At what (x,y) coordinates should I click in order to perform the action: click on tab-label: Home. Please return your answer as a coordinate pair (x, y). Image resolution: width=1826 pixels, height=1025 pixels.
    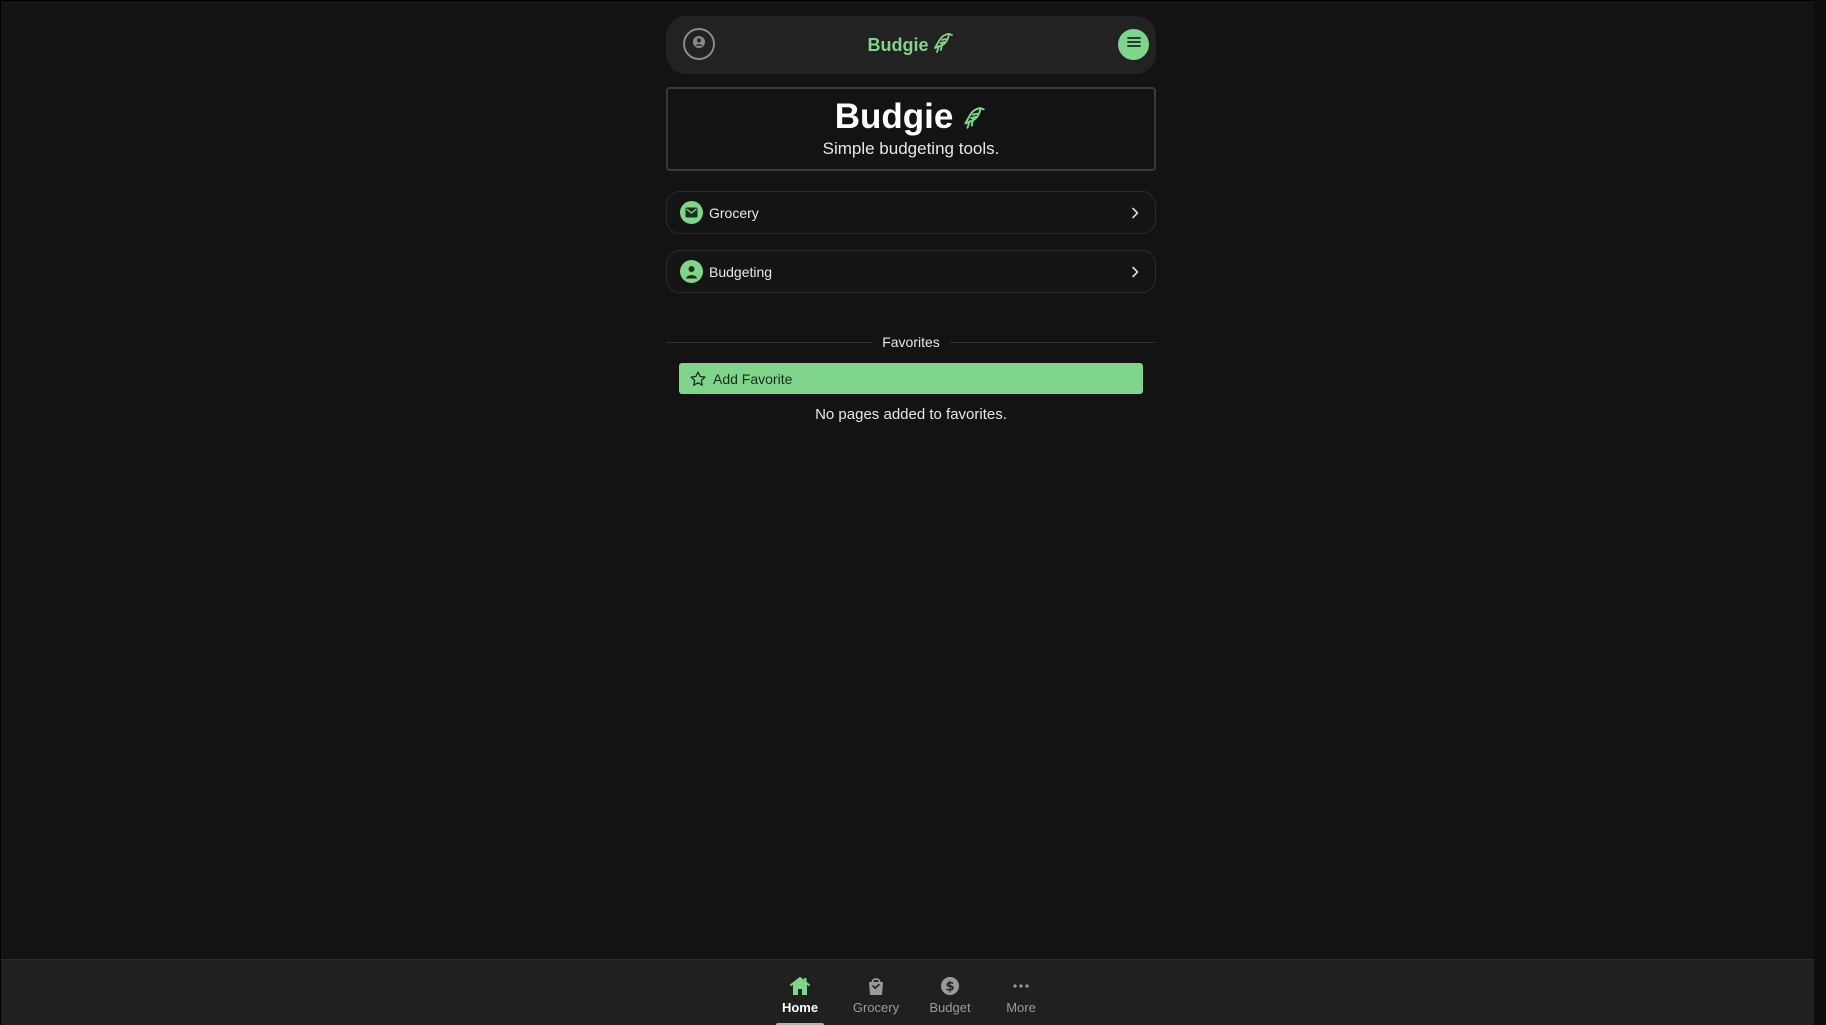
    Looking at the image, I should click on (800, 1007).